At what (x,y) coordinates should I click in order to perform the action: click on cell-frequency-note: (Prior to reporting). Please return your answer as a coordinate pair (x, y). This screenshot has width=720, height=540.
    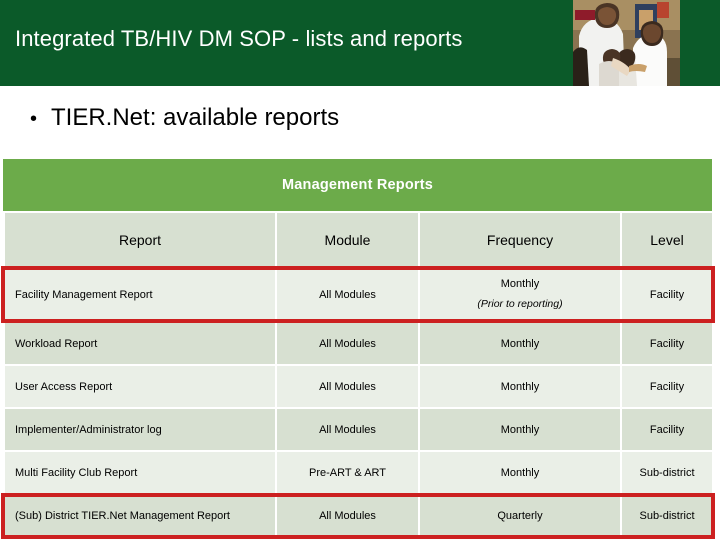
    Looking at the image, I should click on (520, 304).